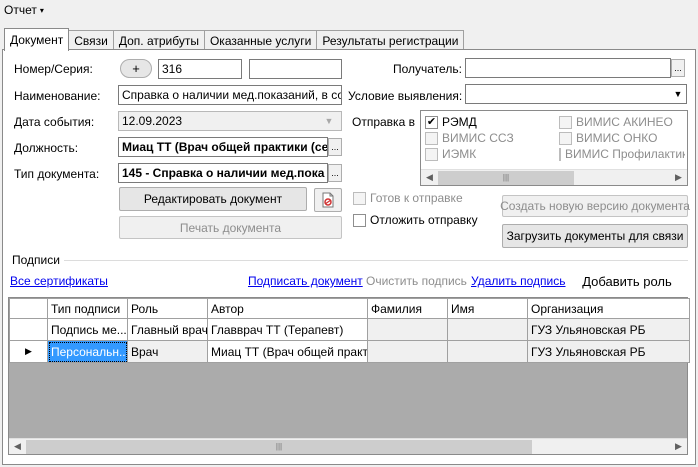 This screenshot has width=698, height=467. What do you see at coordinates (53, 69) in the screenshot?
I see `number-label: Номер/Серия:` at bounding box center [53, 69].